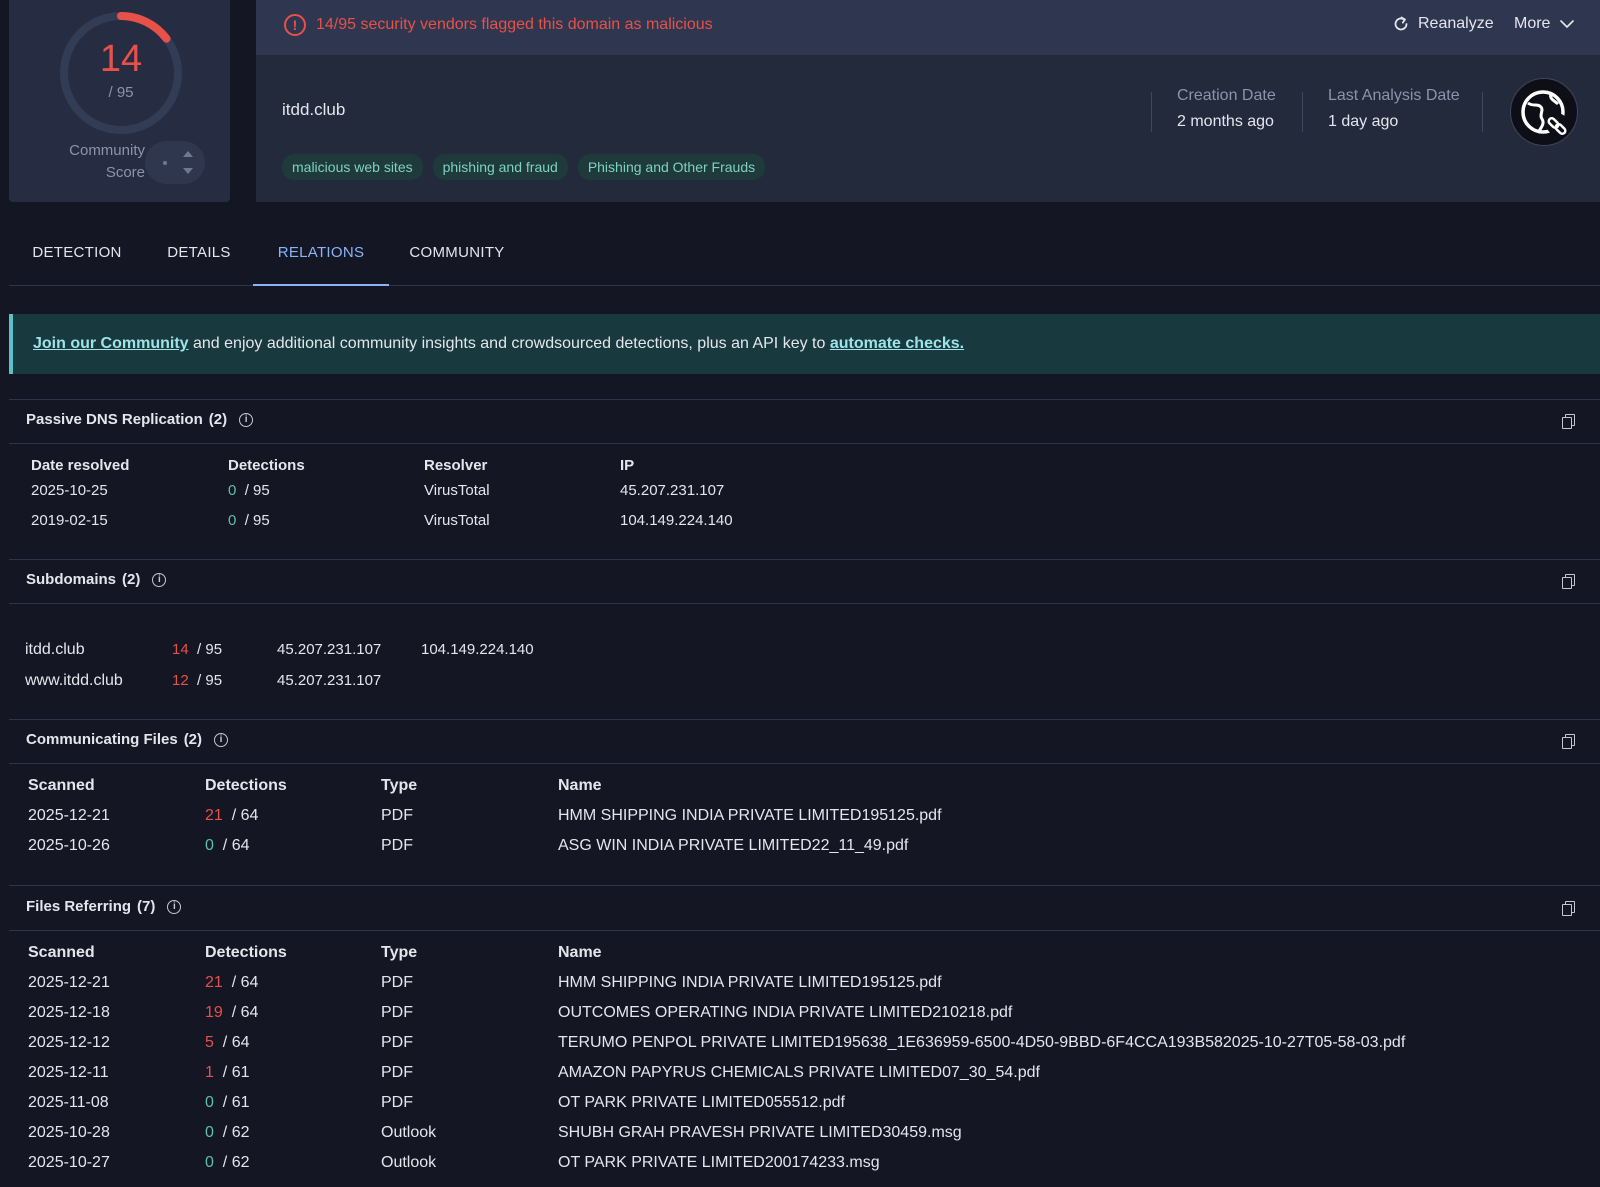  I want to click on file-name-link: OT PARK PRIVATE LIMITED055512.pdf, so click(701, 1103).